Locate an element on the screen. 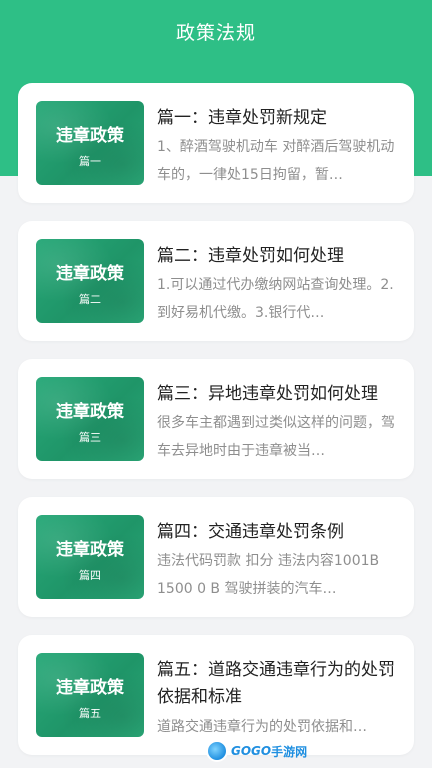 The height and width of the screenshot is (768, 432). article-title: 篇二：违章处罚如何处理 is located at coordinates (250, 256).